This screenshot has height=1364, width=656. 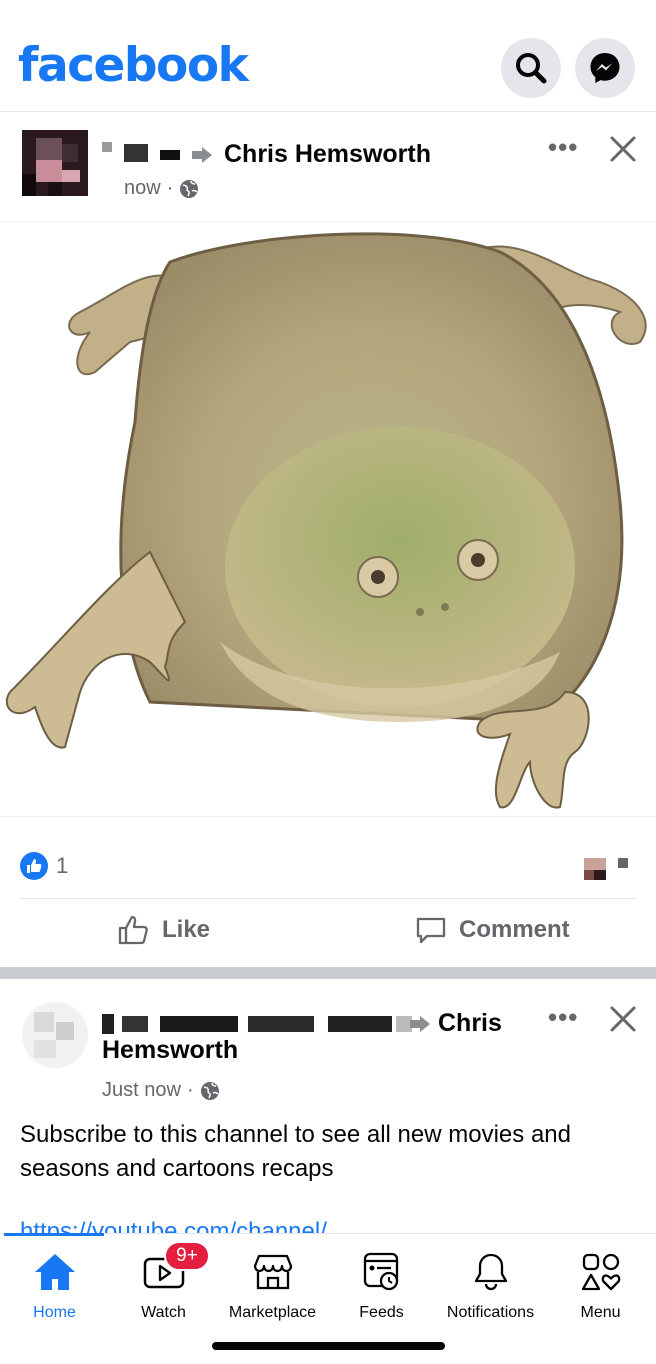 I want to click on comment-button: Comment, so click(x=492, y=930).